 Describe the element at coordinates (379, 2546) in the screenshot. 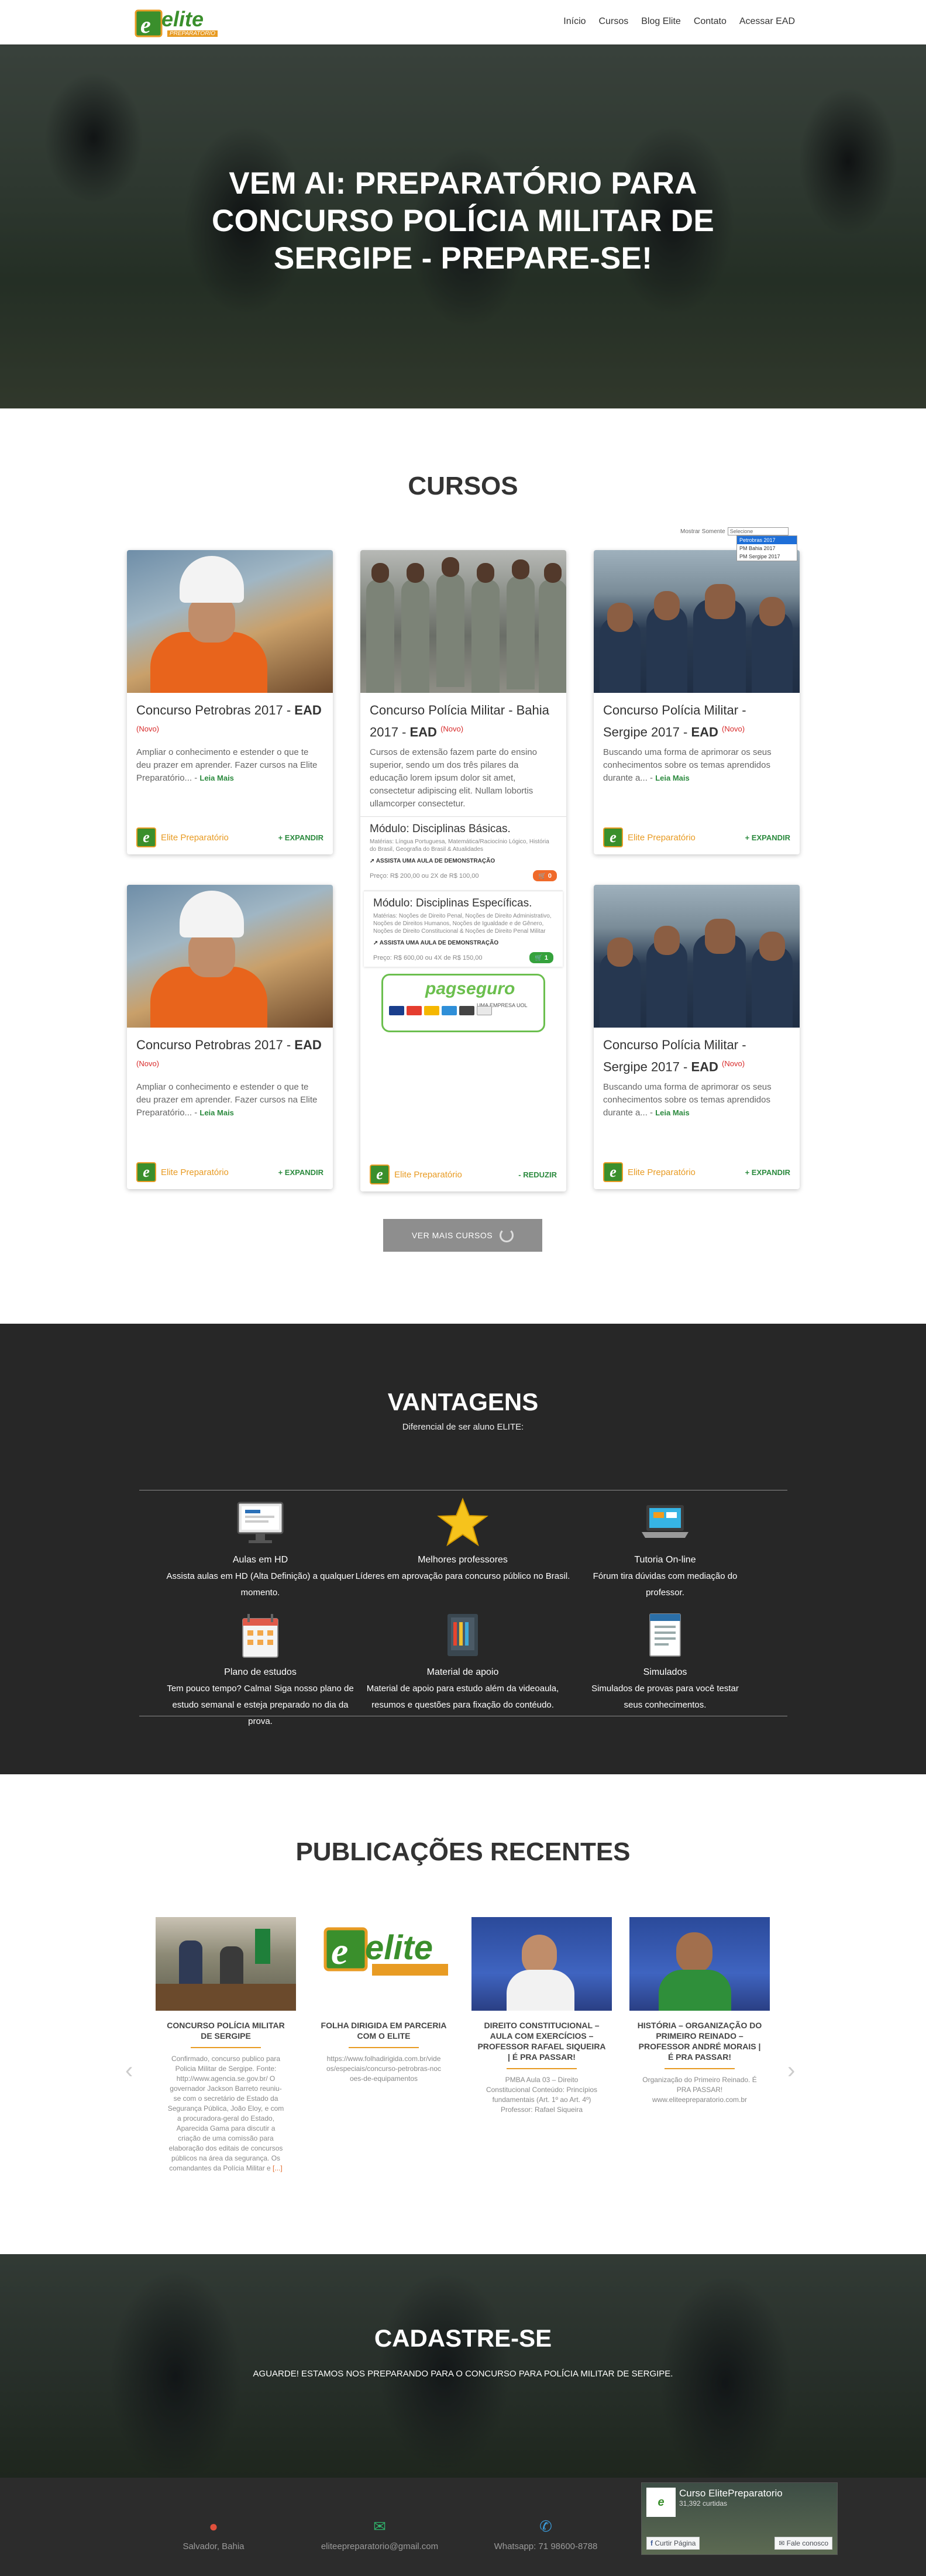

I see `email-link: eliteepreparatorio@gmail.com` at that location.